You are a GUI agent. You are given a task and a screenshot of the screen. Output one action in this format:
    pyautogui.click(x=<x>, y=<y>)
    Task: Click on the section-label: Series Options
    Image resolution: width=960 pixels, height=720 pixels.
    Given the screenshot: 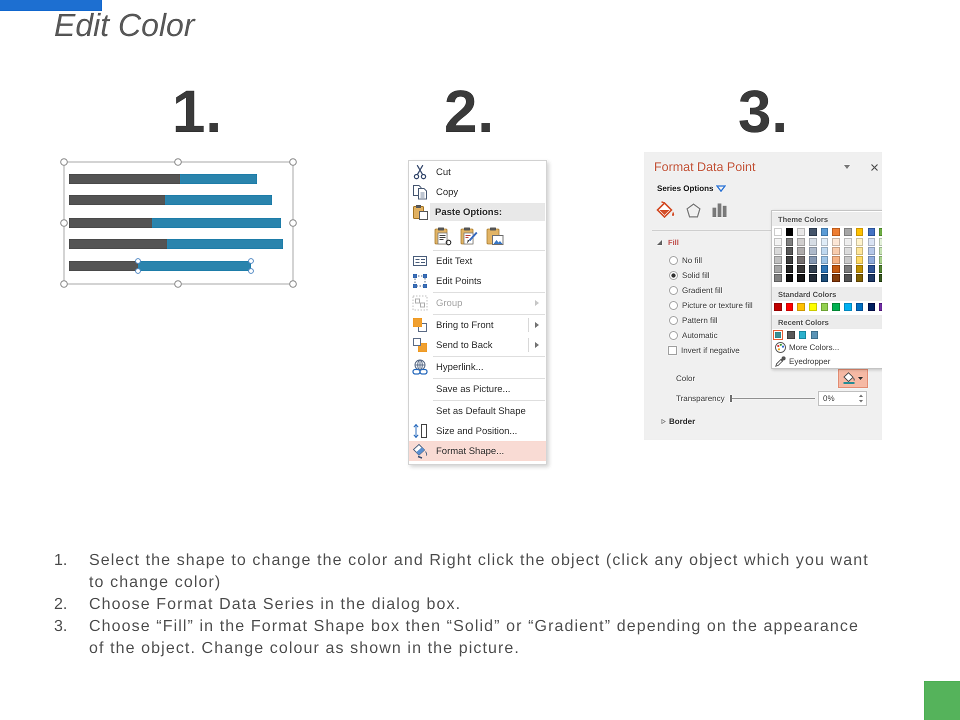 What is the action you would take?
    pyautogui.click(x=685, y=188)
    